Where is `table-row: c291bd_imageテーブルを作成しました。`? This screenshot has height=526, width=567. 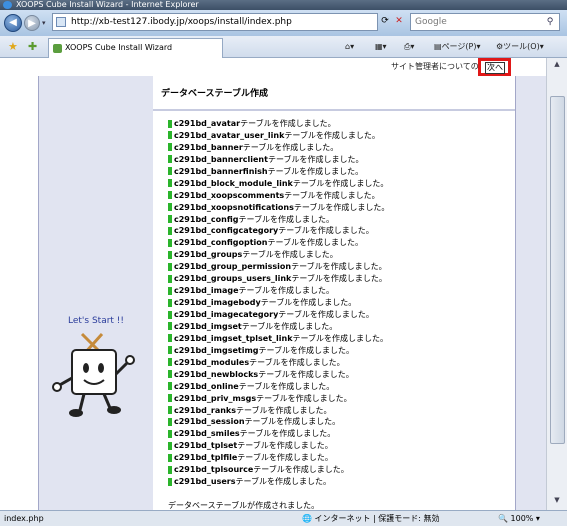 table-row: c291bd_imageテーブルを作成しました。 is located at coordinates (278, 291).